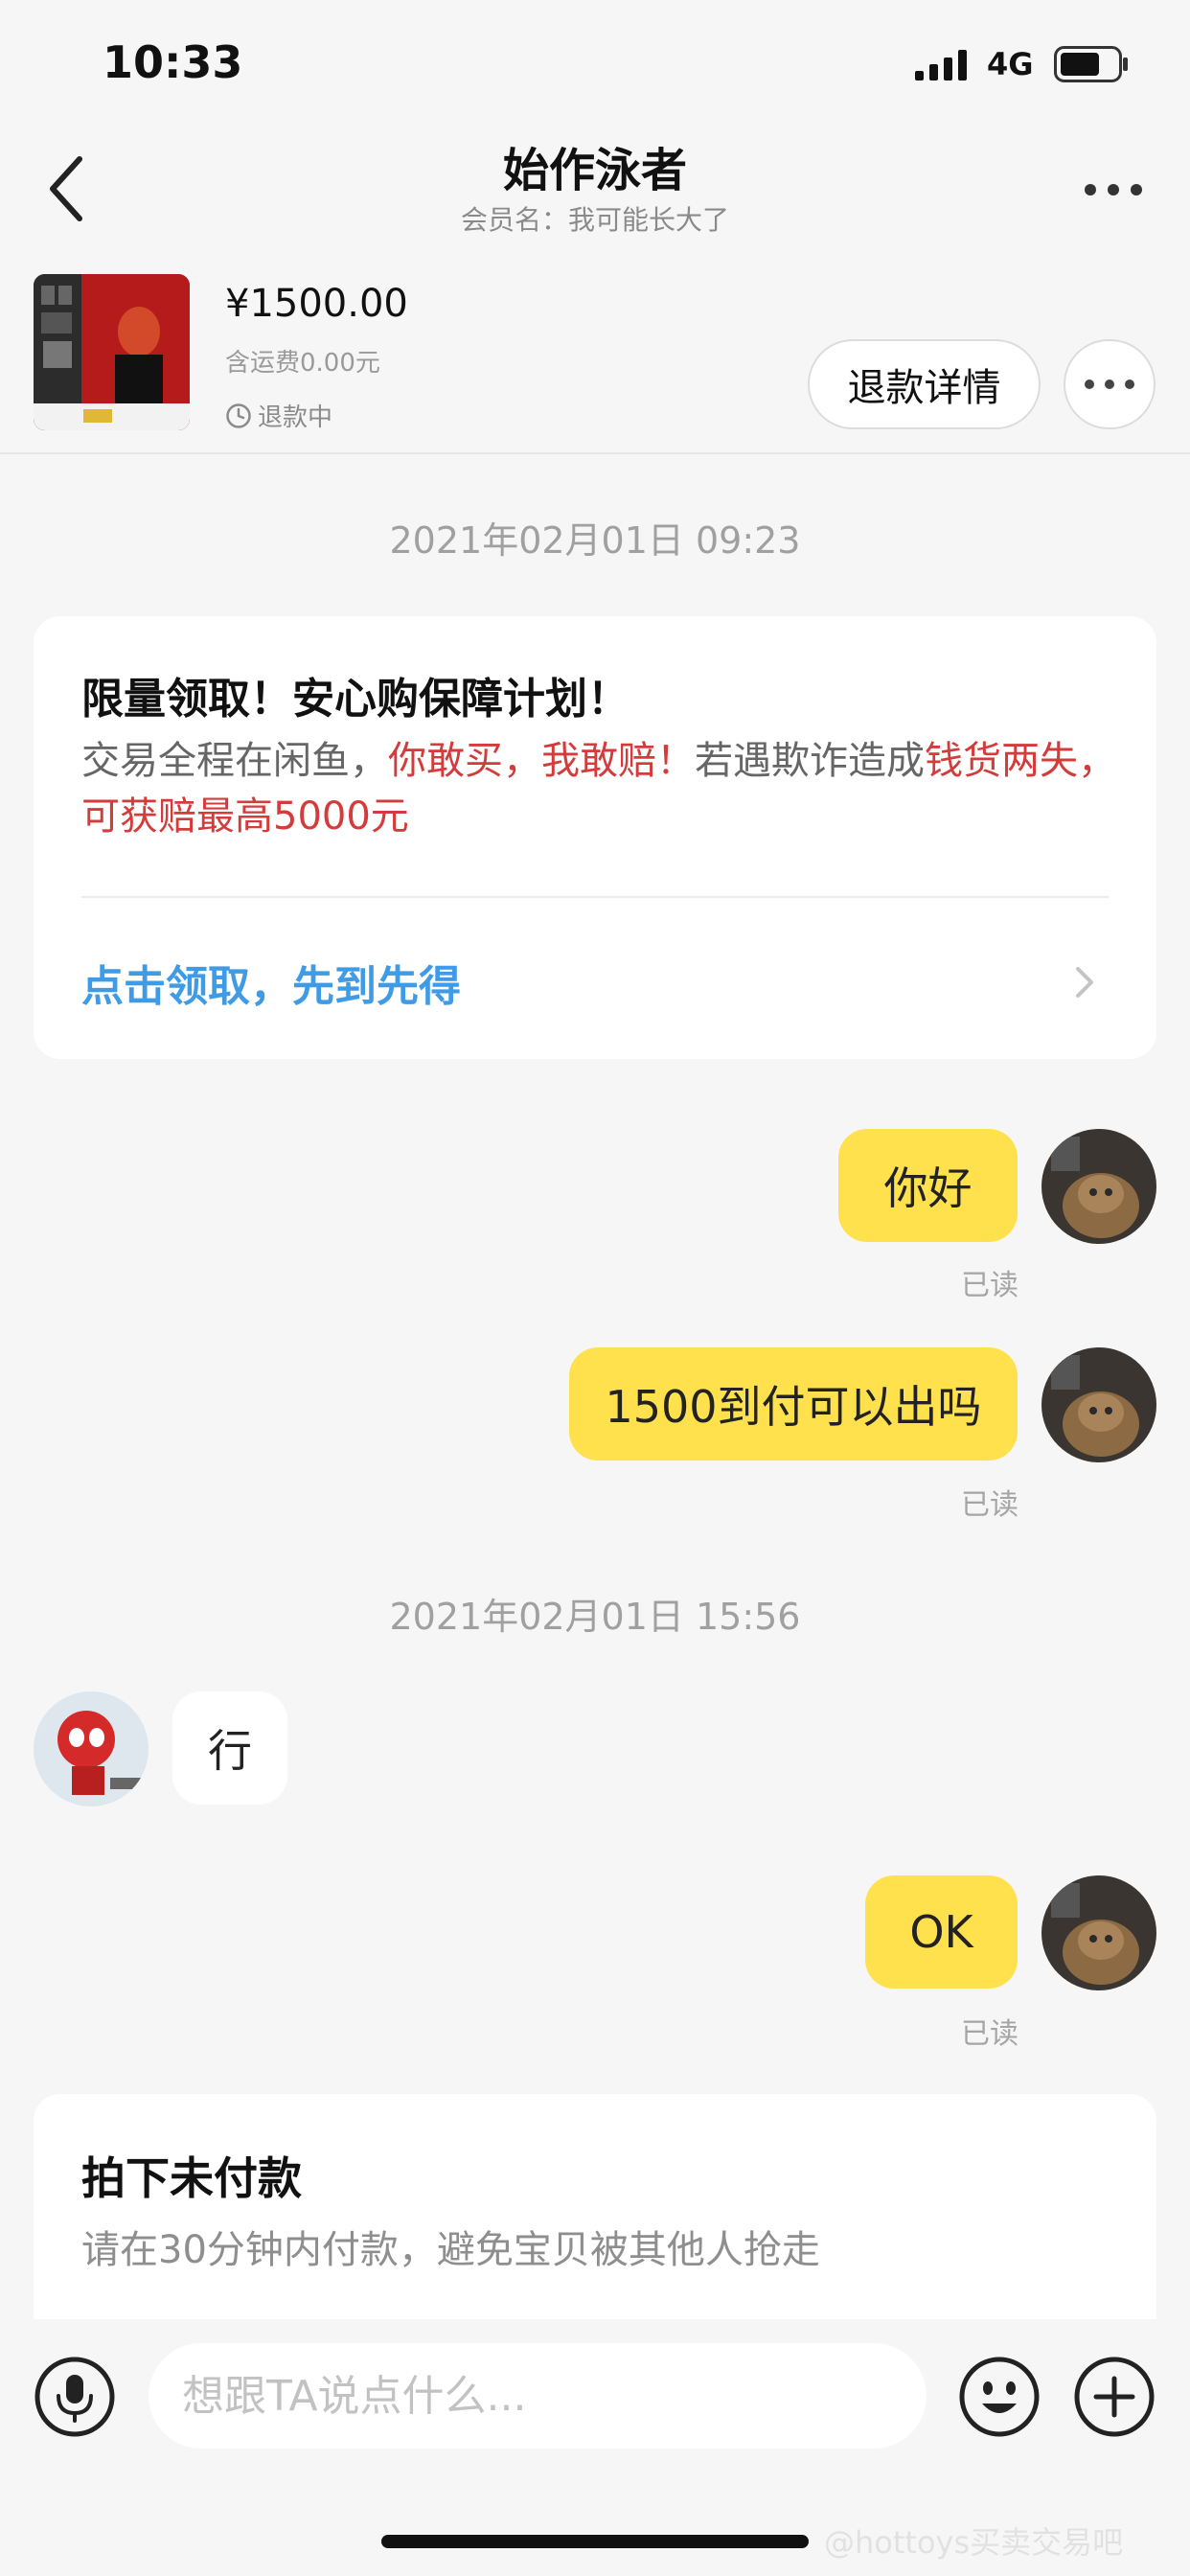 Image resolution: width=1190 pixels, height=2576 pixels. I want to click on shipping-fee: 含运费0.00元, so click(303, 363).